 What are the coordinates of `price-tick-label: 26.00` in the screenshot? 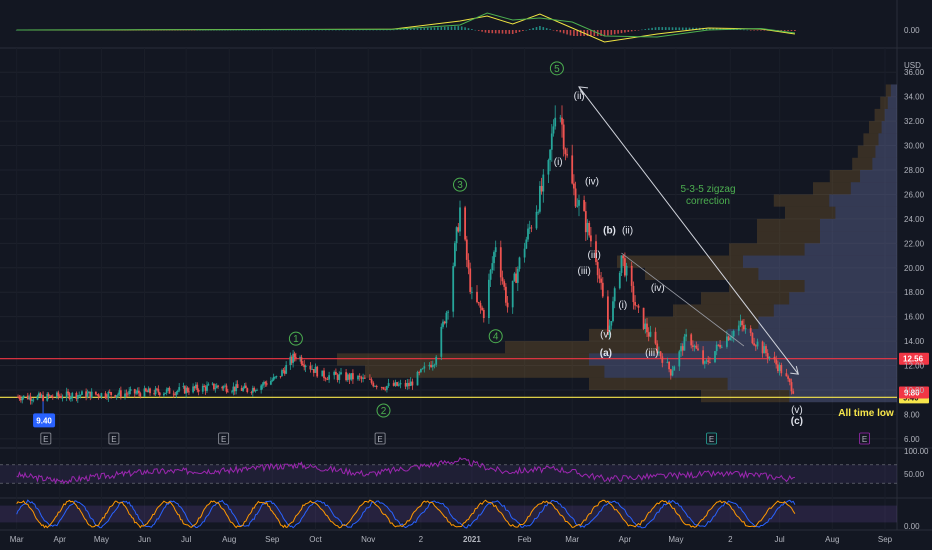 It's located at (914, 194).